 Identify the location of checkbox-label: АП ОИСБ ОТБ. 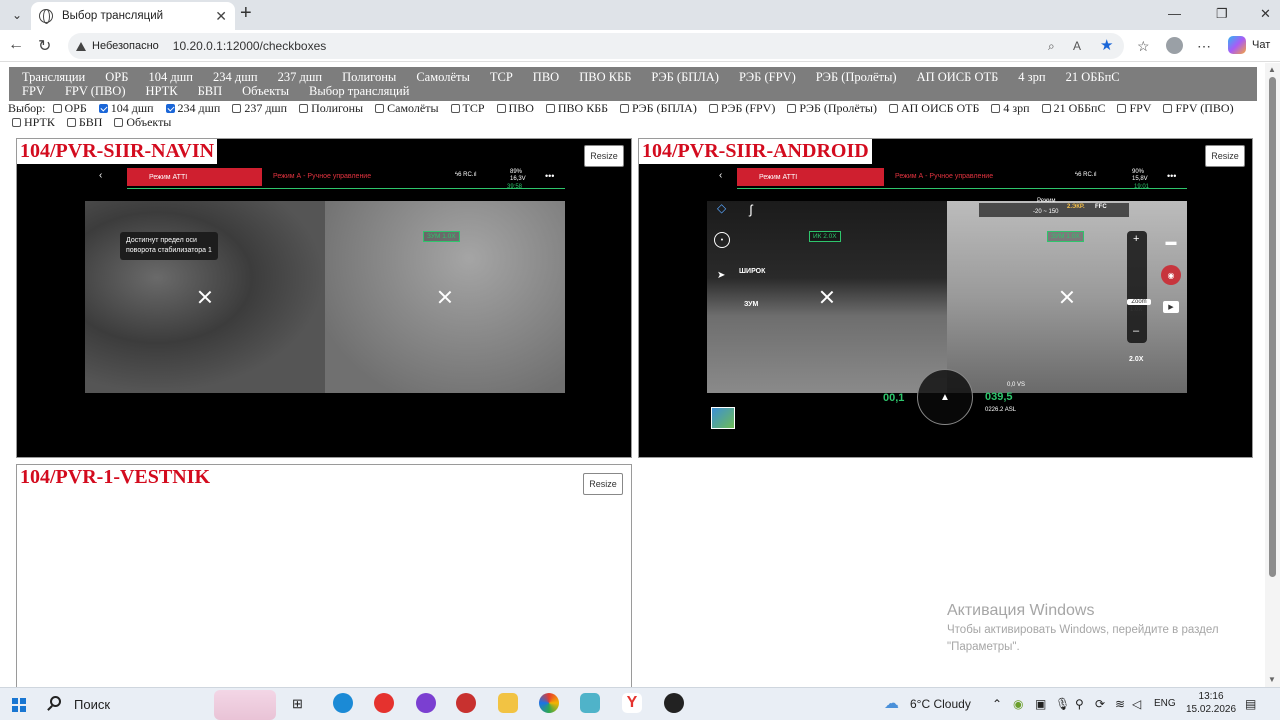
(940, 108).